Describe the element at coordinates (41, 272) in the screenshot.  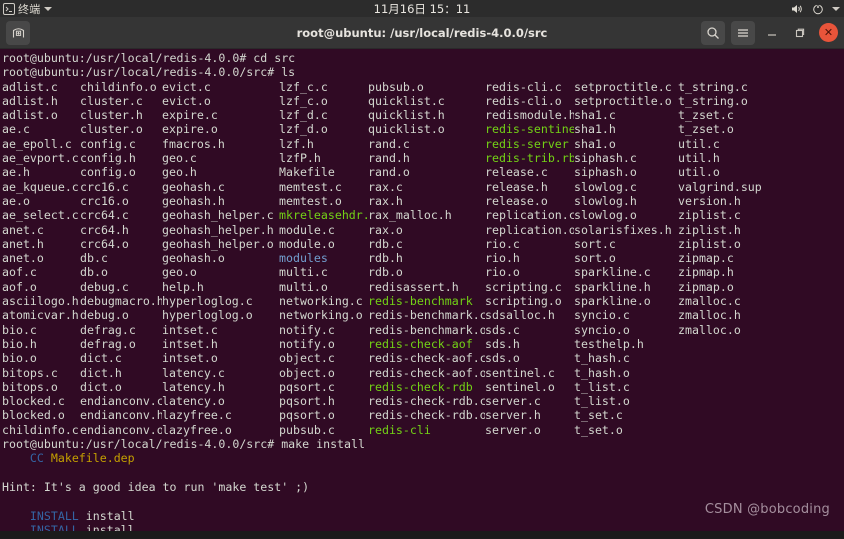
I see `ls-entry: aof.c` at that location.